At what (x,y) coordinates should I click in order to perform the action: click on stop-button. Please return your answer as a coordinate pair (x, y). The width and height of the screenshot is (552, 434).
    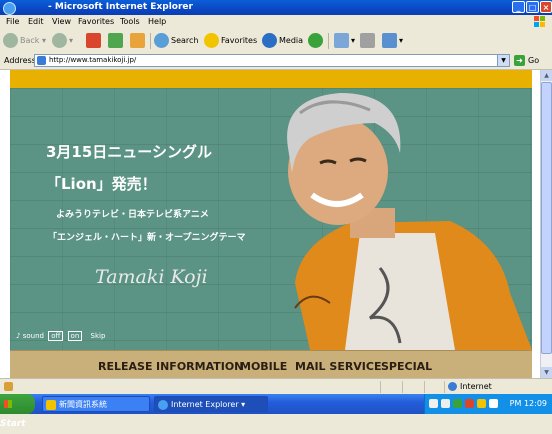
    Looking at the image, I should click on (94, 41).